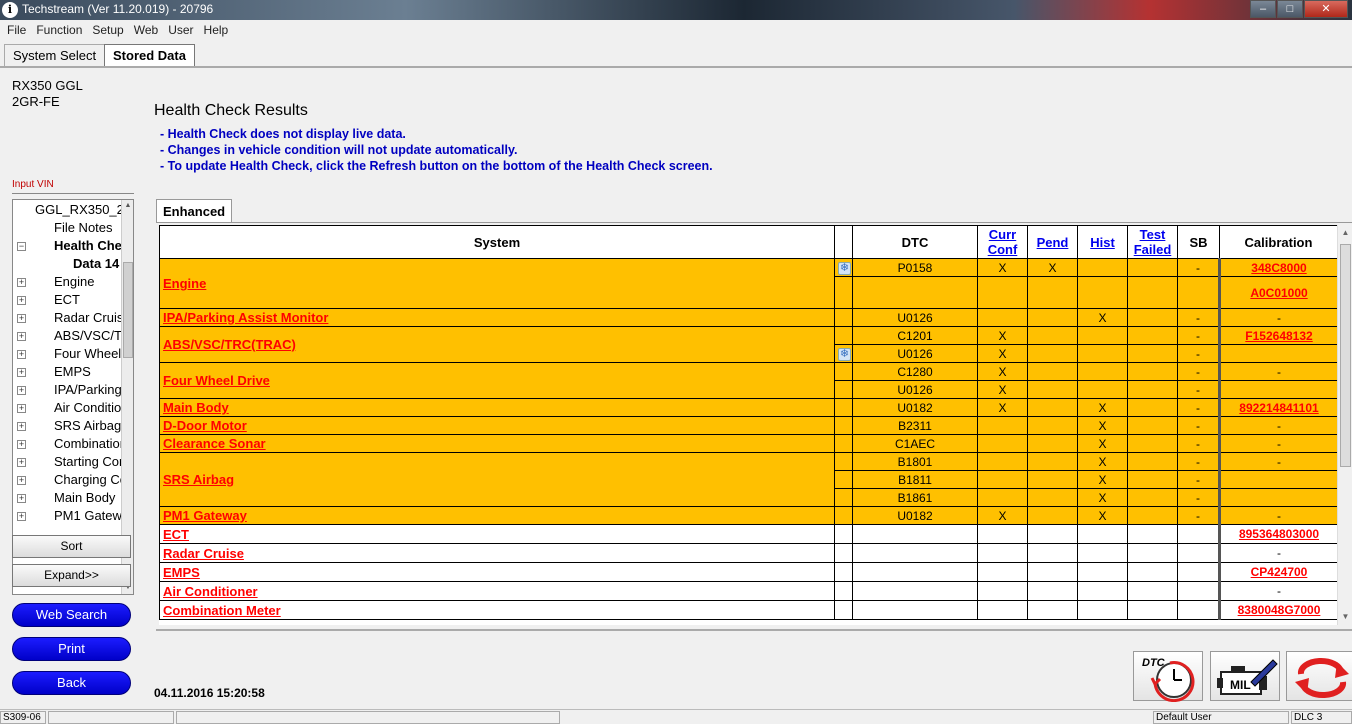 This screenshot has height=724, width=1352. What do you see at coordinates (497, 479) in the screenshot?
I see `system-link: SRS Airbag` at bounding box center [497, 479].